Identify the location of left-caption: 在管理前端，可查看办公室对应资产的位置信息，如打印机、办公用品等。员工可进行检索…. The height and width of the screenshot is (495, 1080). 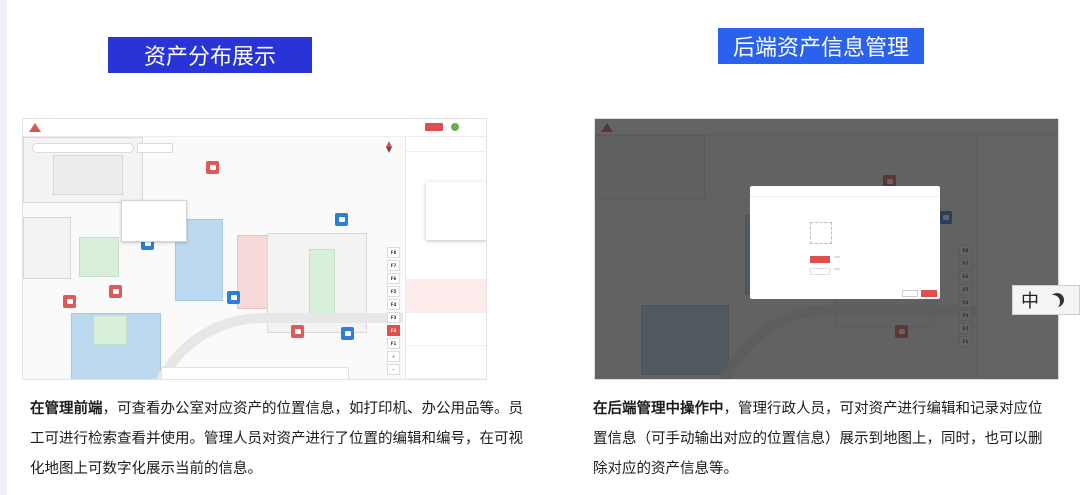
(280, 439).